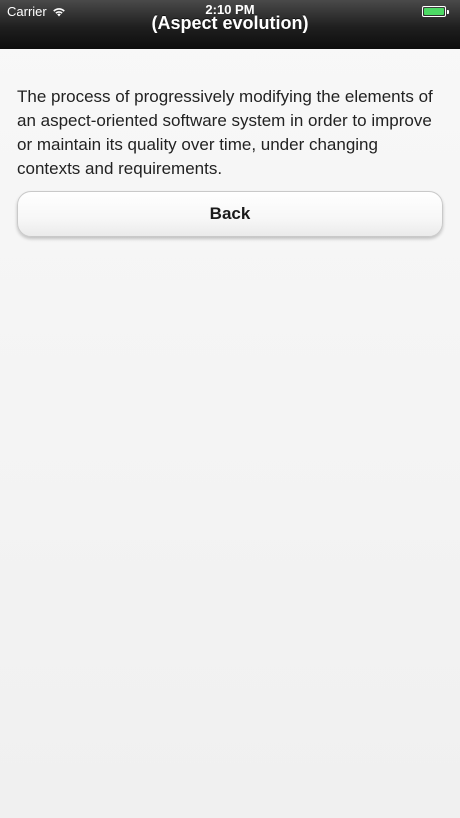 The image size is (460, 818). I want to click on navigation-bar: Carrier 2:10 PM (Aspect evolution), so click(230, 24).